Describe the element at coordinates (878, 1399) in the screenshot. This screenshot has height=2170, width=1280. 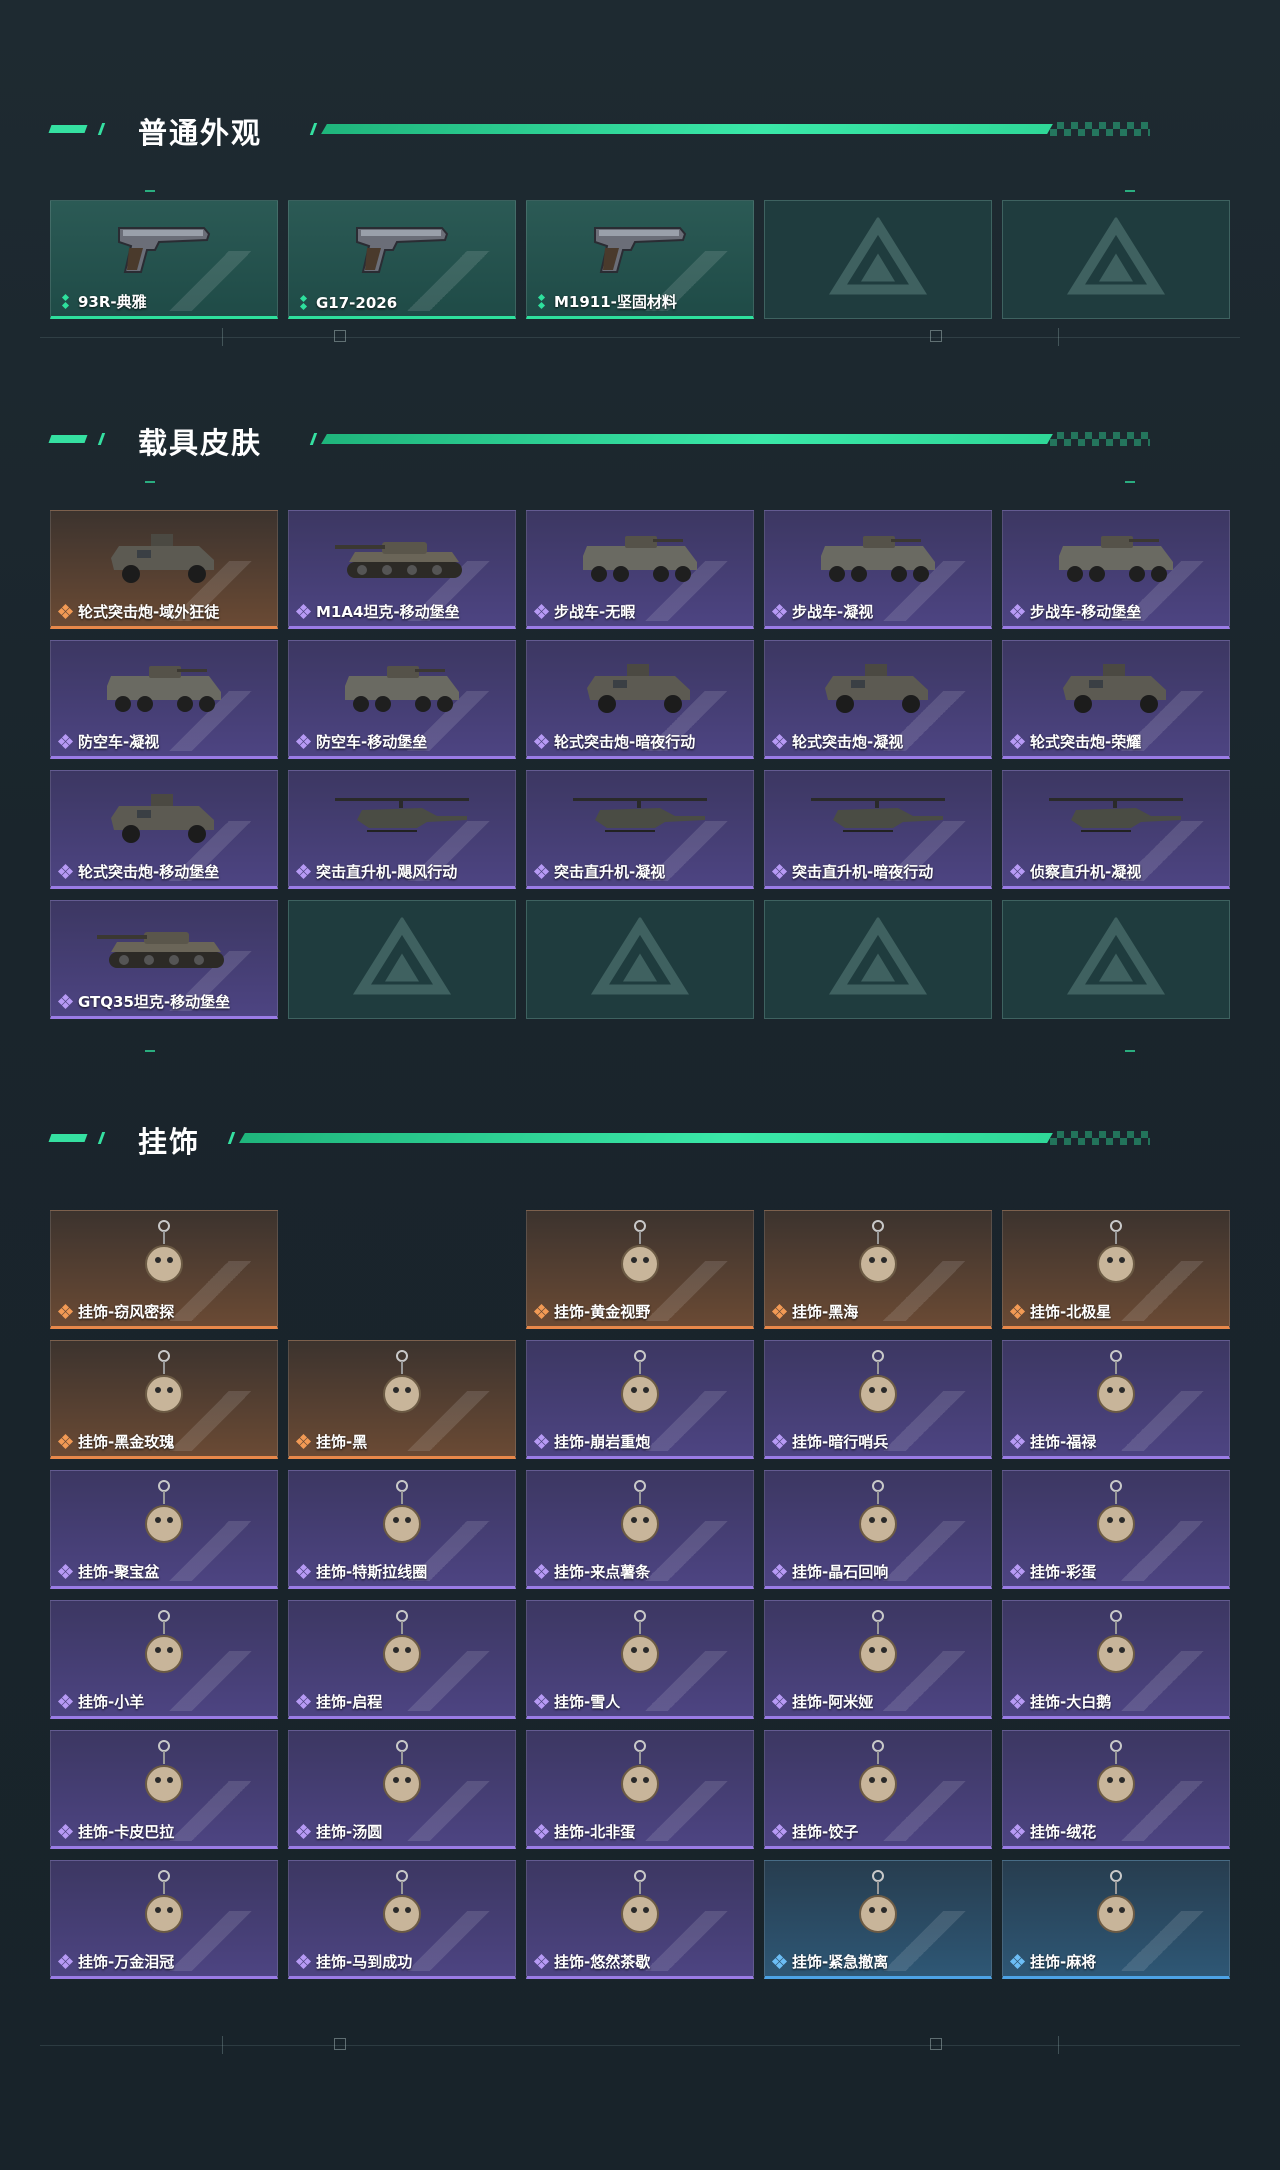
I see `item-card: 挂饰-暗行哨兵` at that location.